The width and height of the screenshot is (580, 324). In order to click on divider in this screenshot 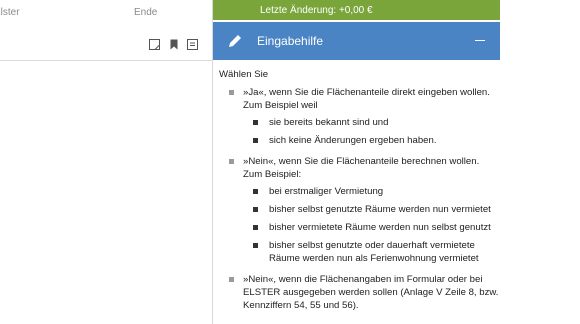, I will do `click(106, 60)`.